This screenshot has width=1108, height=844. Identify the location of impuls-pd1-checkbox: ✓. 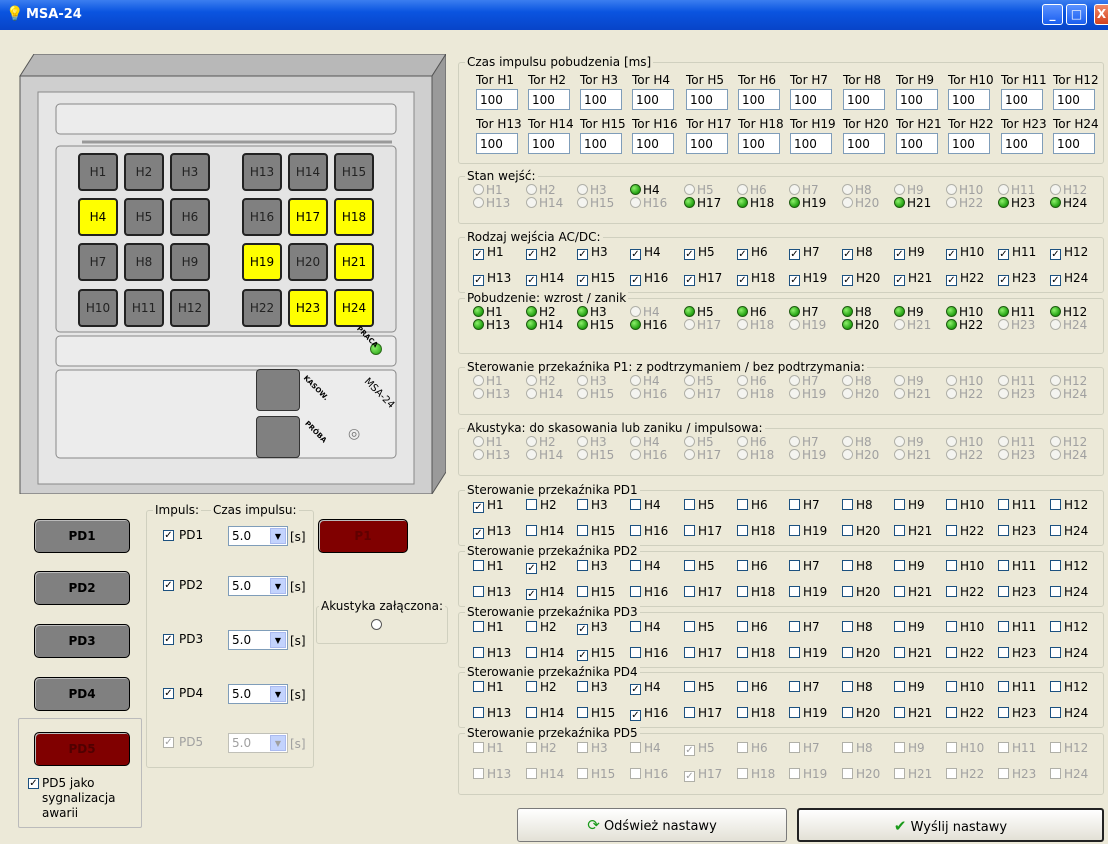
(168, 535).